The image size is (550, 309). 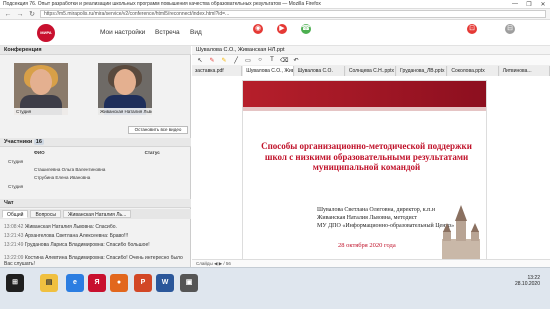 I want to click on rect-icon: ▭, so click(x=248, y=60).